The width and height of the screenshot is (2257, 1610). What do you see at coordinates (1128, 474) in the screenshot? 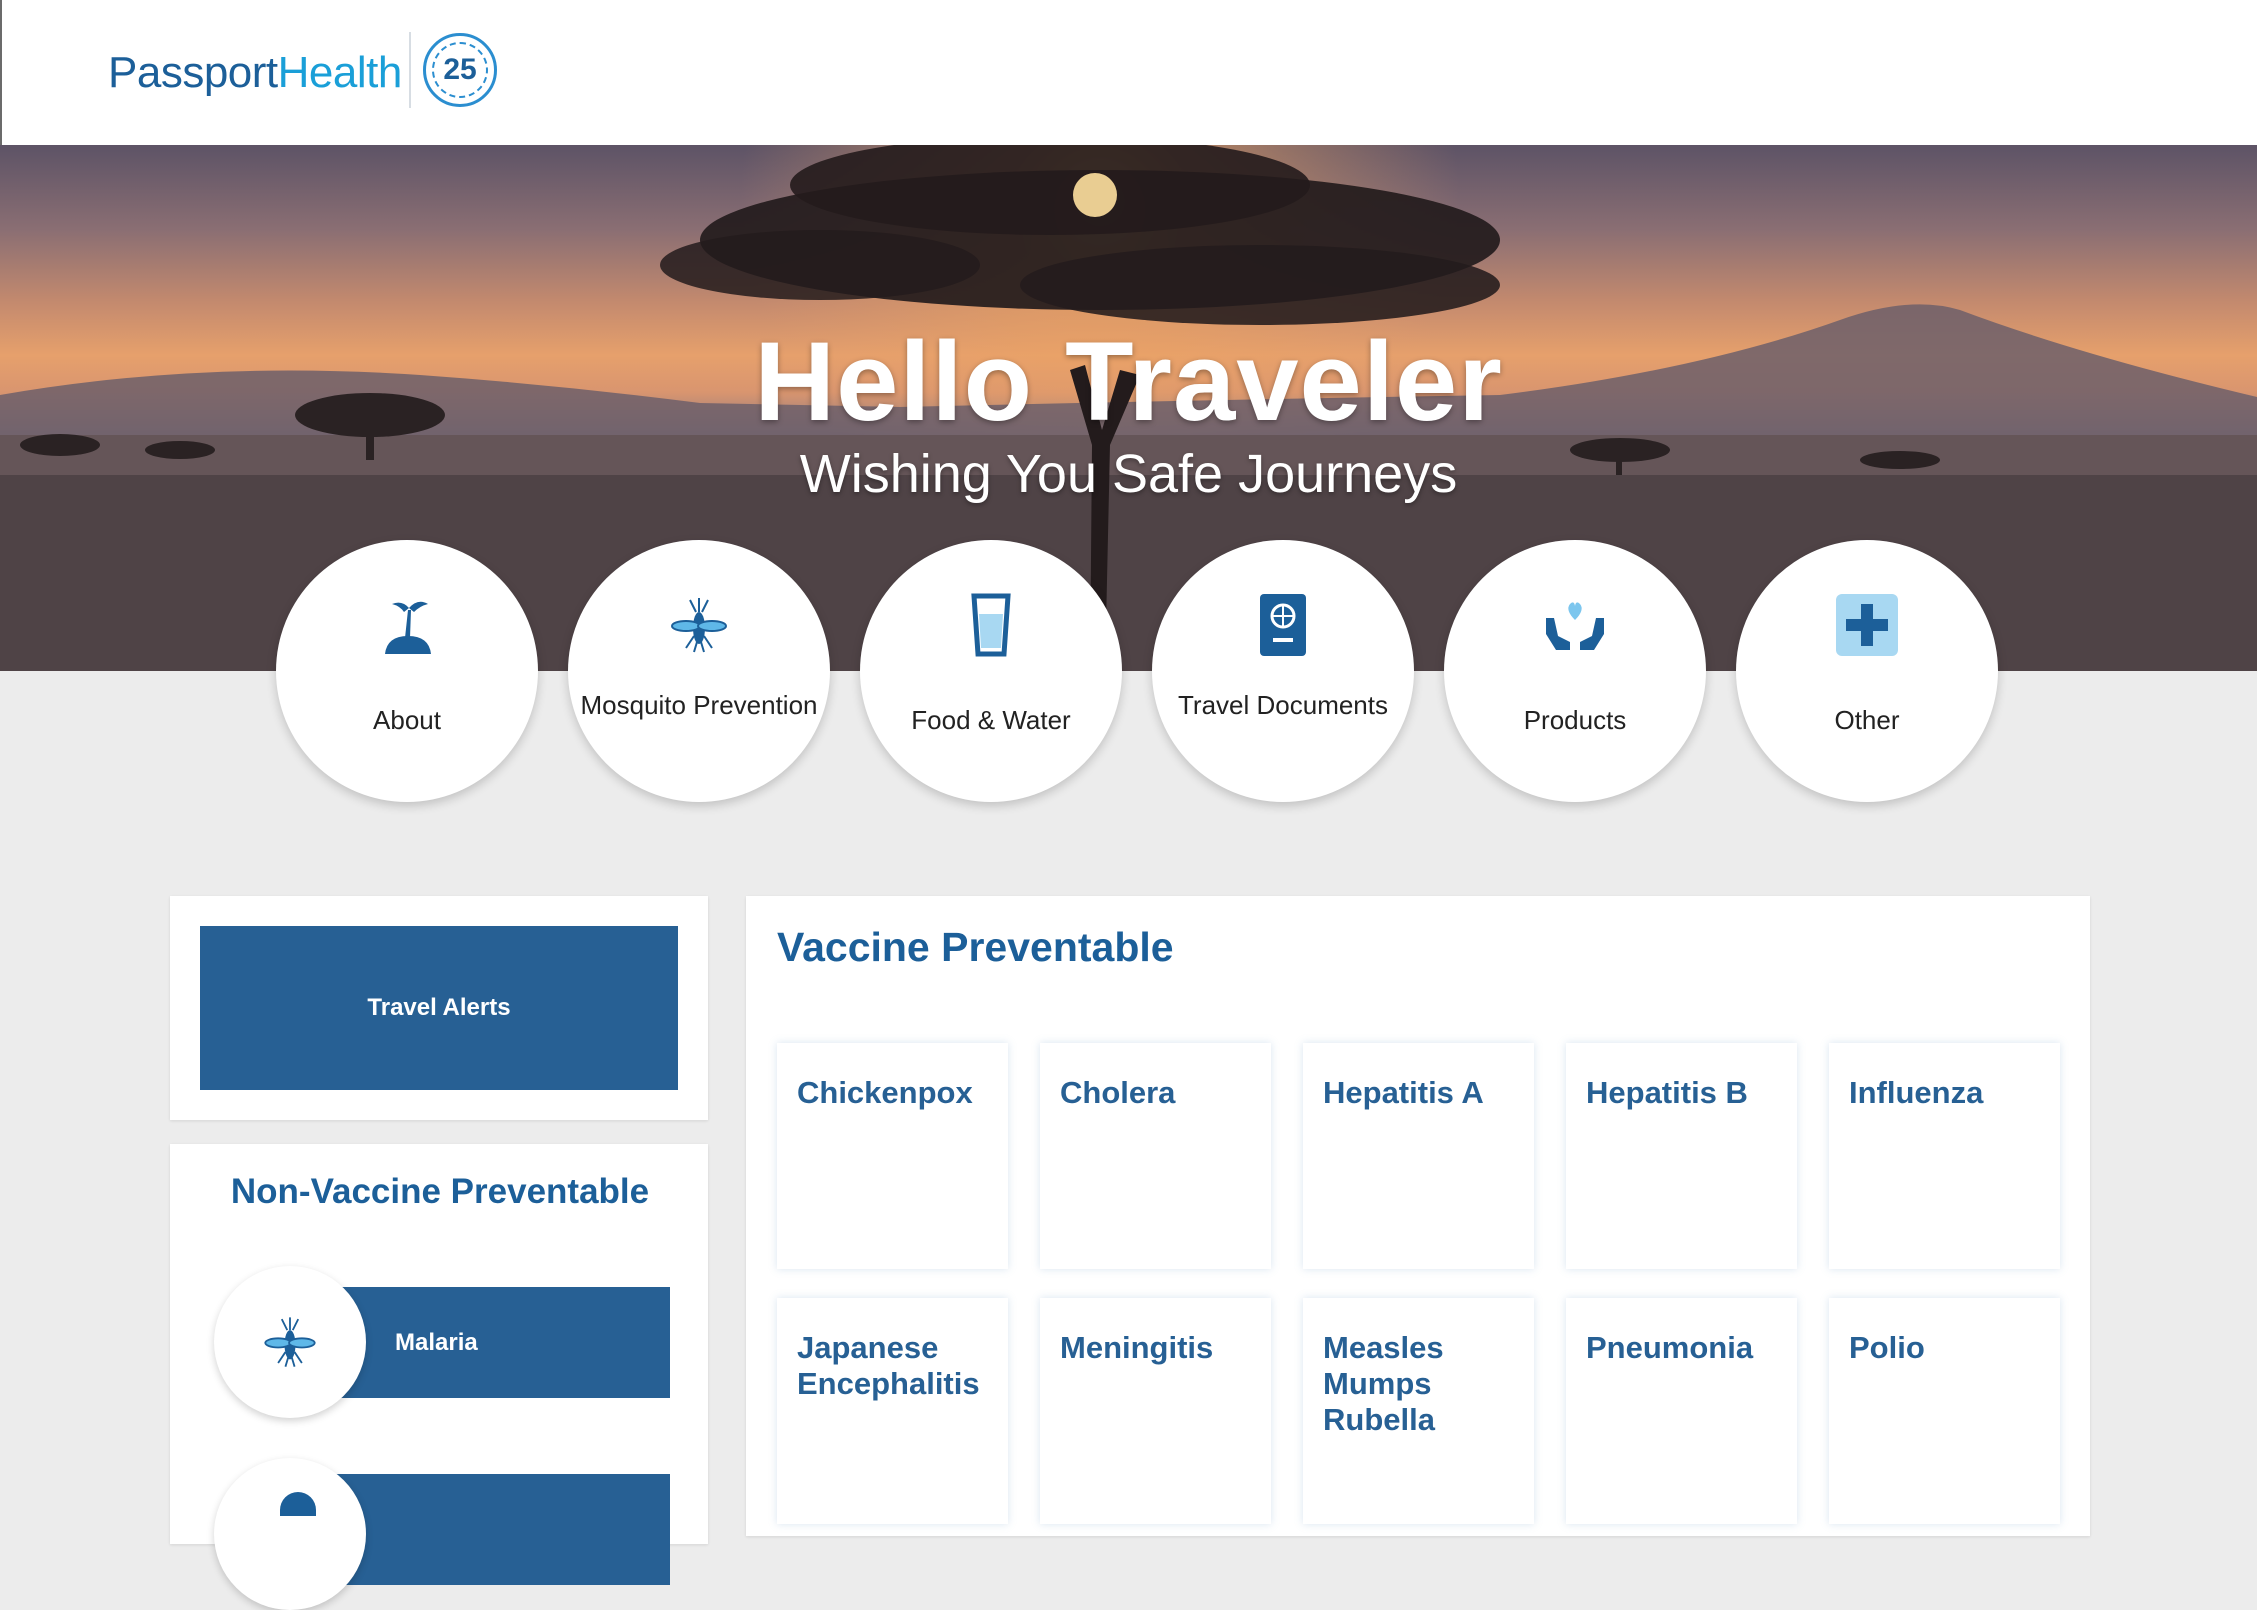
I see `hero-subtitle: Wishing You Safe Journeys` at bounding box center [1128, 474].